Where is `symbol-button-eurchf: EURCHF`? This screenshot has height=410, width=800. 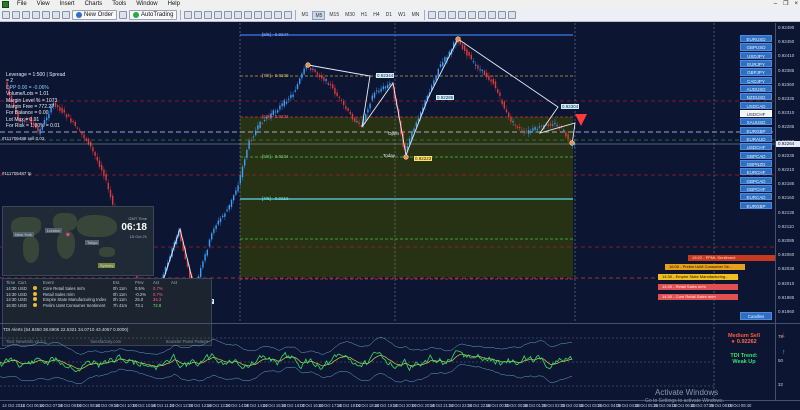 symbol-button-eurchf: EURCHF is located at coordinates (756, 172).